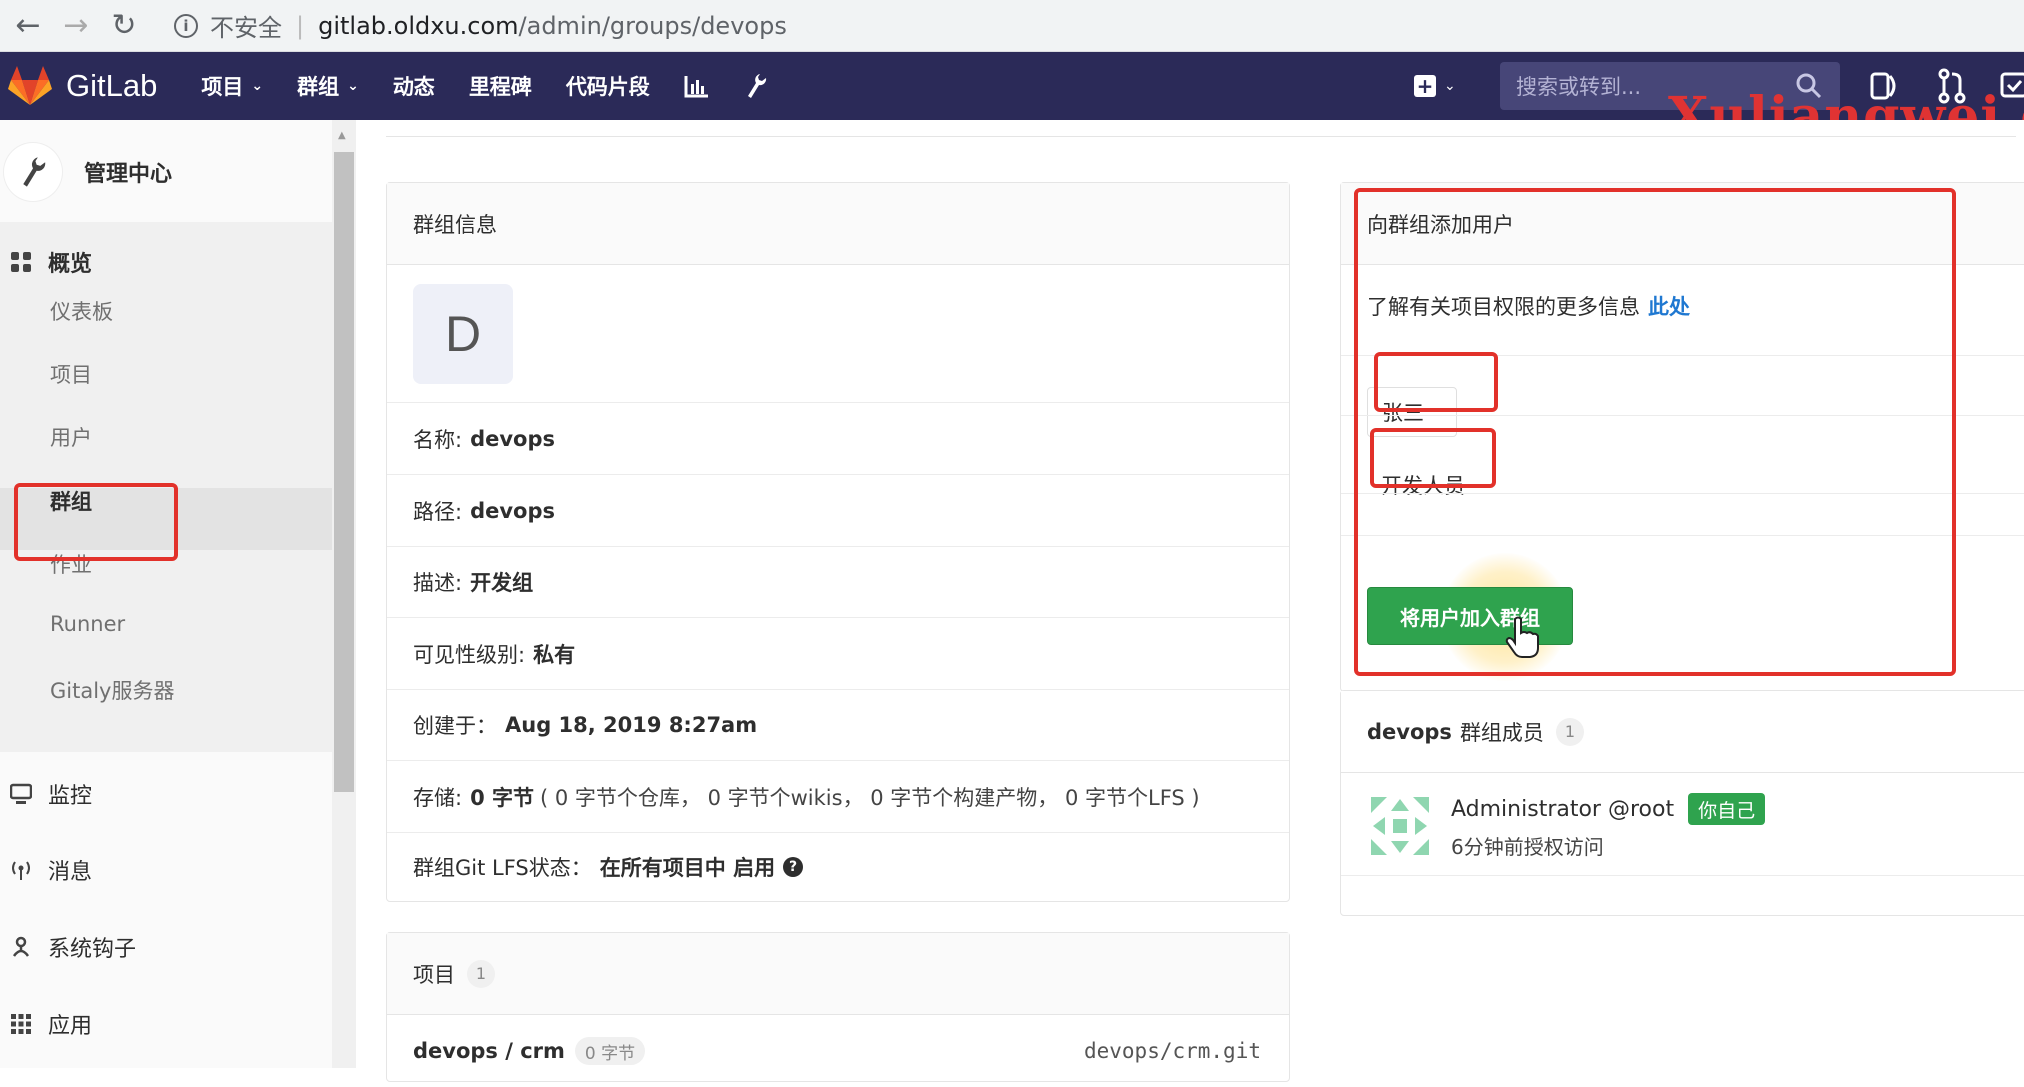  I want to click on member-name-line: Administrator @root 你自己, so click(1608, 809).